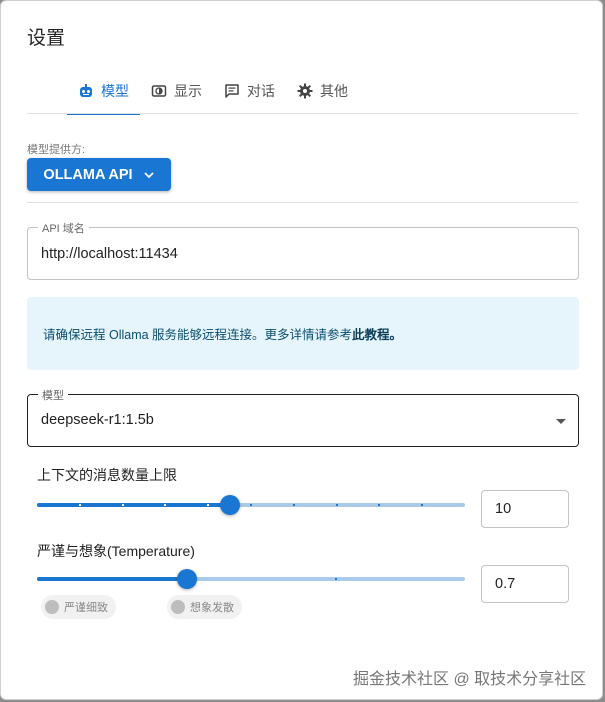  What do you see at coordinates (302, 113) in the screenshot?
I see `tabs-divider` at bounding box center [302, 113].